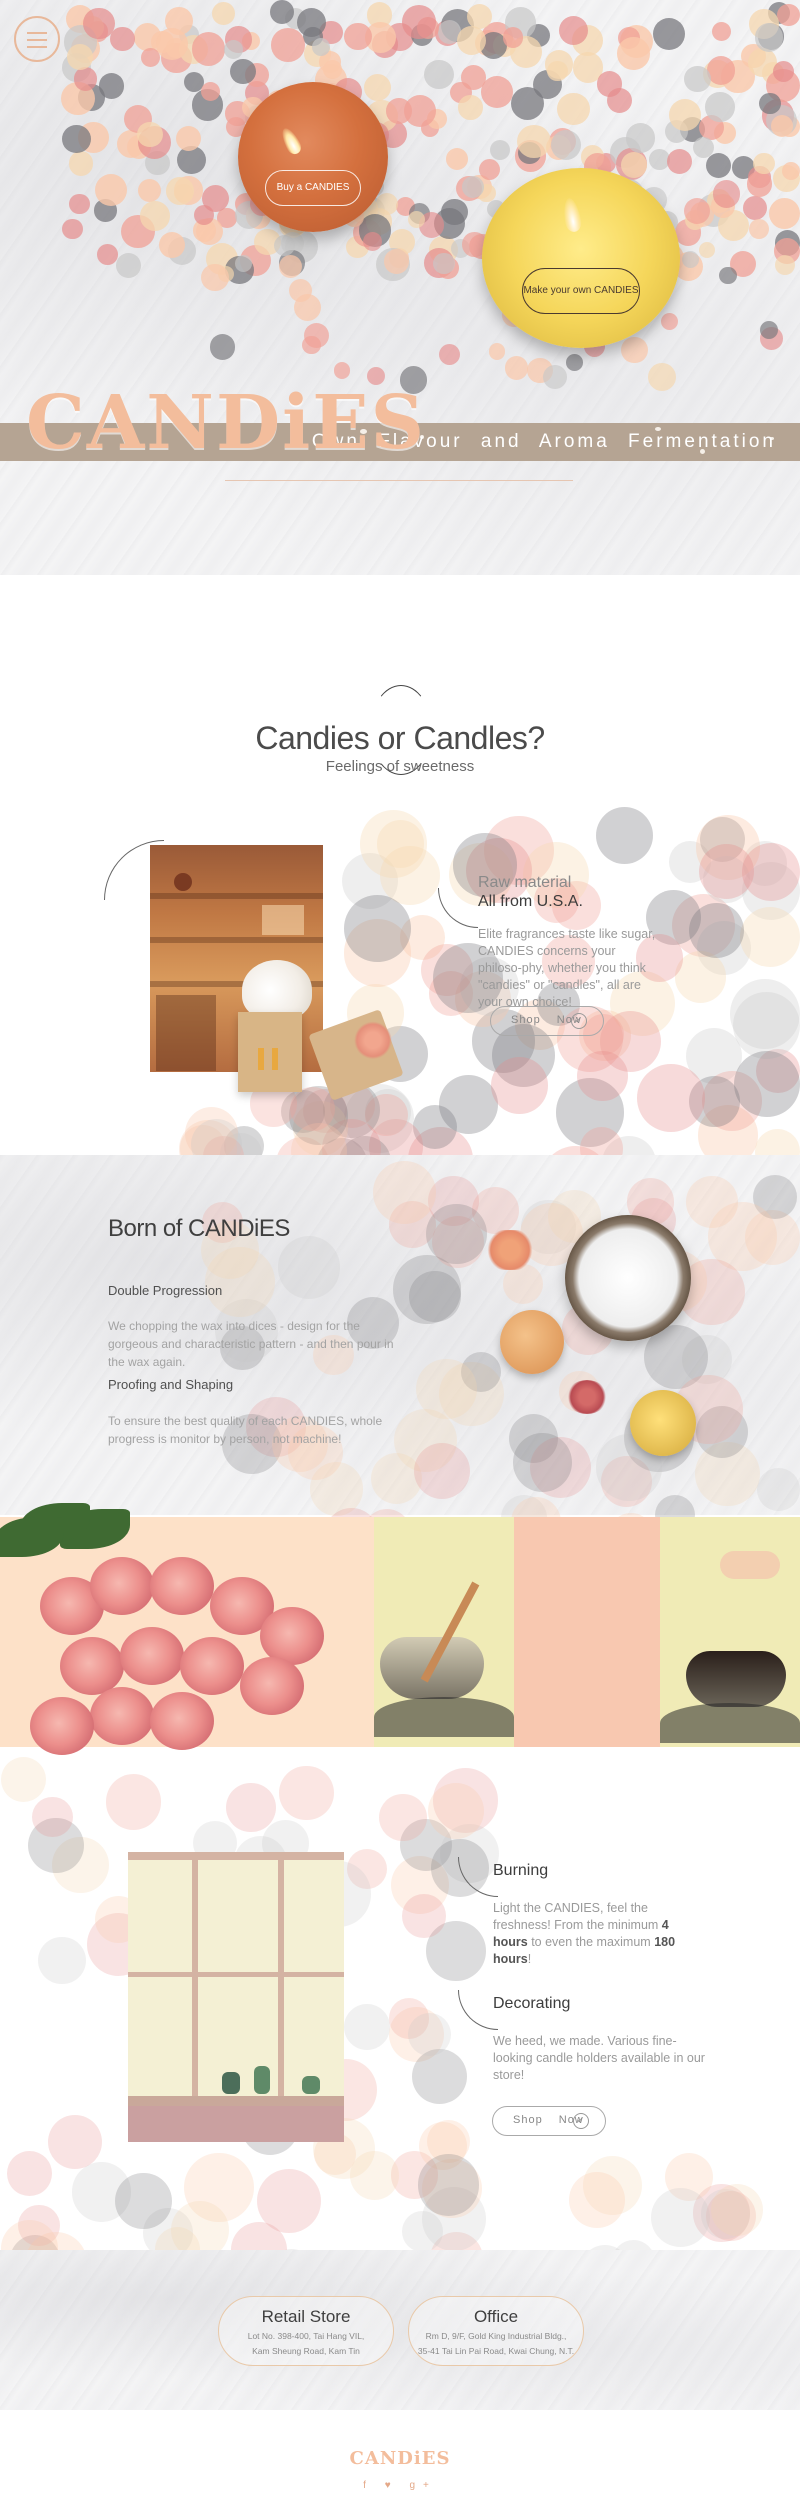  What do you see at coordinates (32, 1537) in the screenshot?
I see `leaf` at bounding box center [32, 1537].